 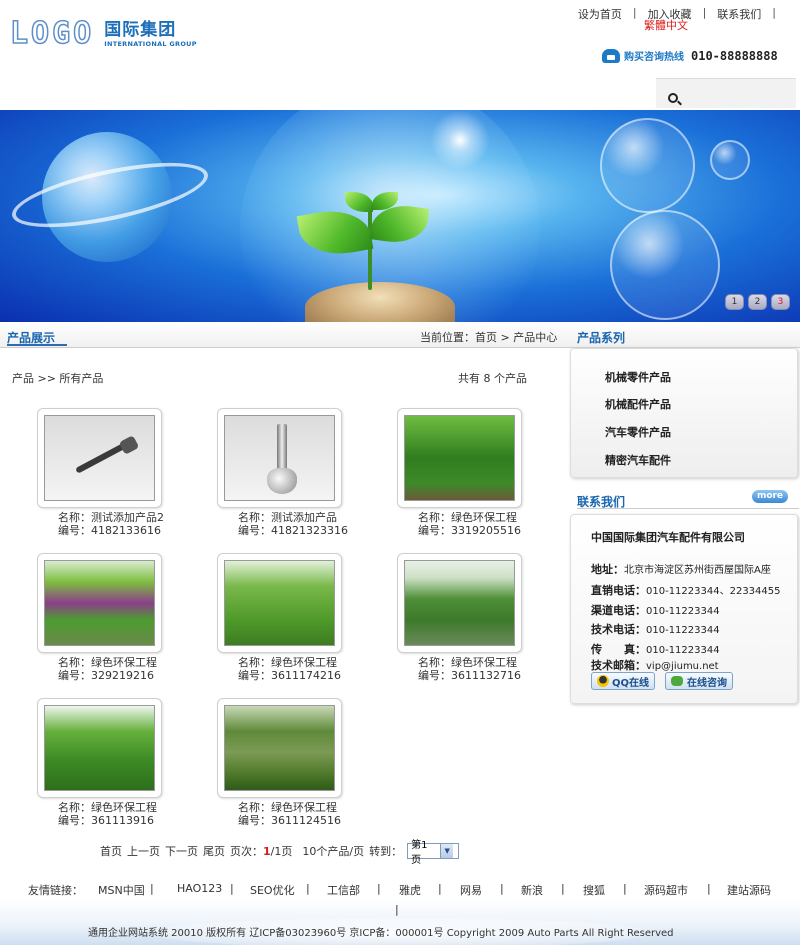 What do you see at coordinates (673, 98) in the screenshot?
I see `search-icon` at bounding box center [673, 98].